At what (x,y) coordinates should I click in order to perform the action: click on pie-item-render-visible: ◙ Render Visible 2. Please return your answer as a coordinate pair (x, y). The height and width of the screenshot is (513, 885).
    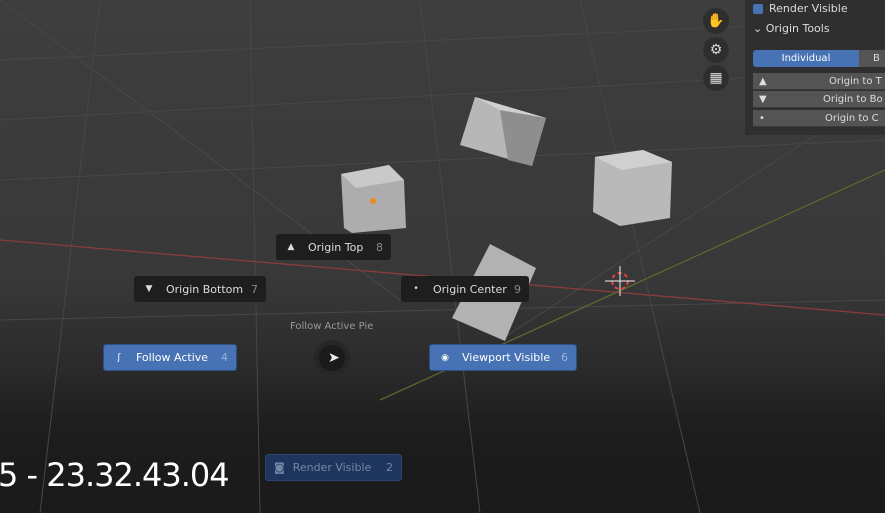
    Looking at the image, I should click on (333, 467).